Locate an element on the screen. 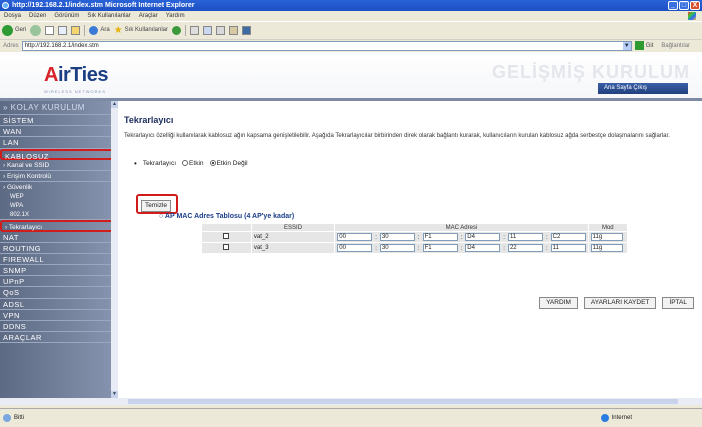  sidebar-item-wpa: WPA is located at coordinates (59, 206).